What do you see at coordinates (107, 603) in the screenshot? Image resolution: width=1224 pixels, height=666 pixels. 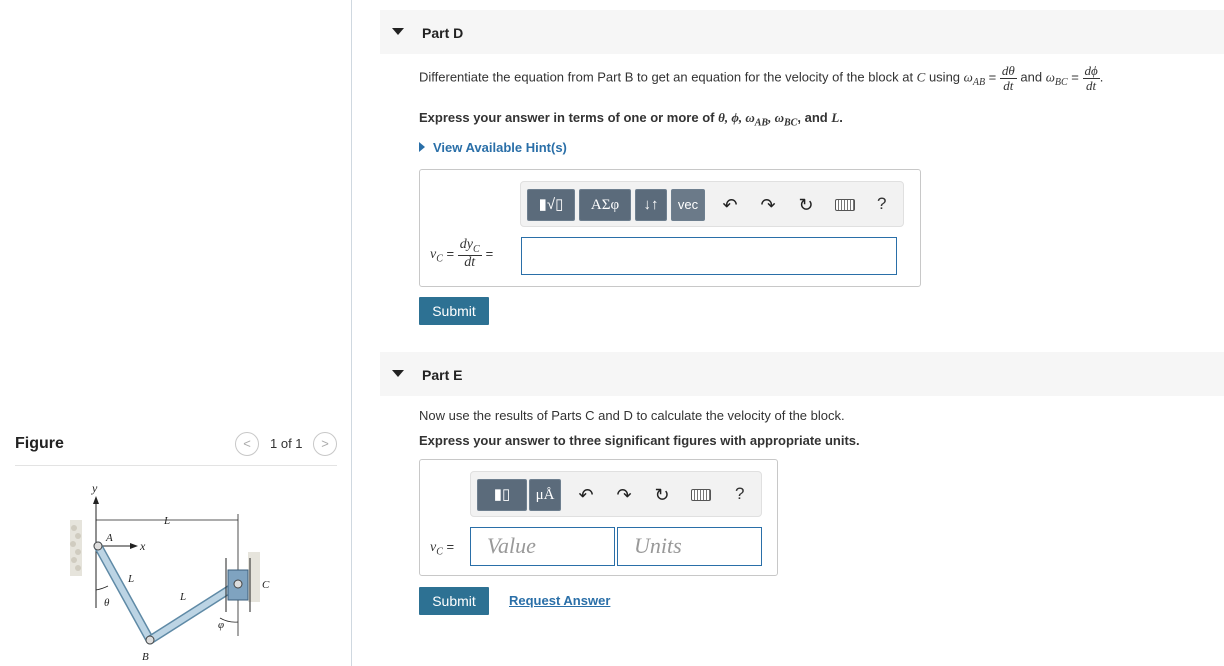 I see `theta-label: θ` at bounding box center [107, 603].